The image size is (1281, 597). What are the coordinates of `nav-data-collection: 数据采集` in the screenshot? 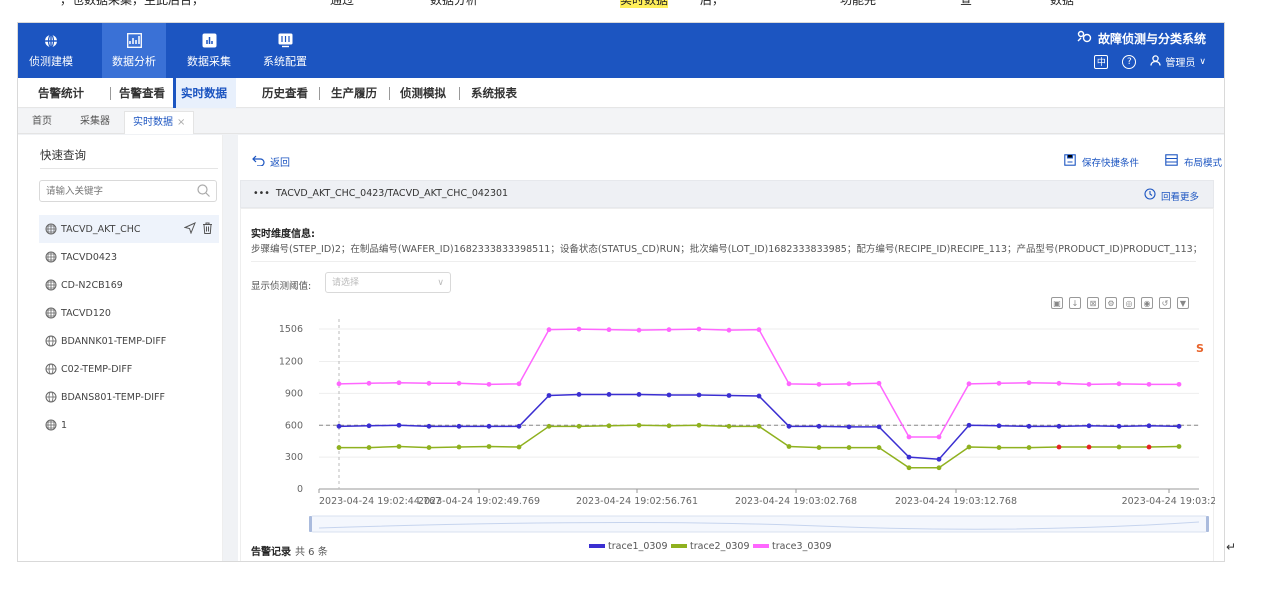 It's located at (209, 50).